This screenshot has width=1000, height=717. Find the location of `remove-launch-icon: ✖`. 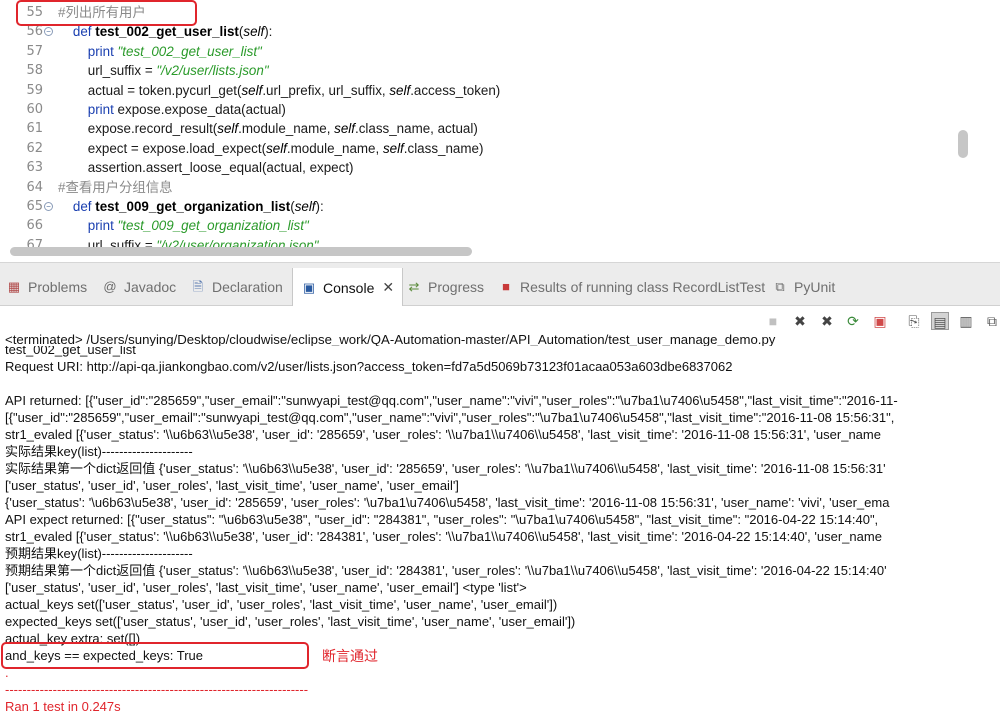

remove-launch-icon: ✖ is located at coordinates (800, 321).